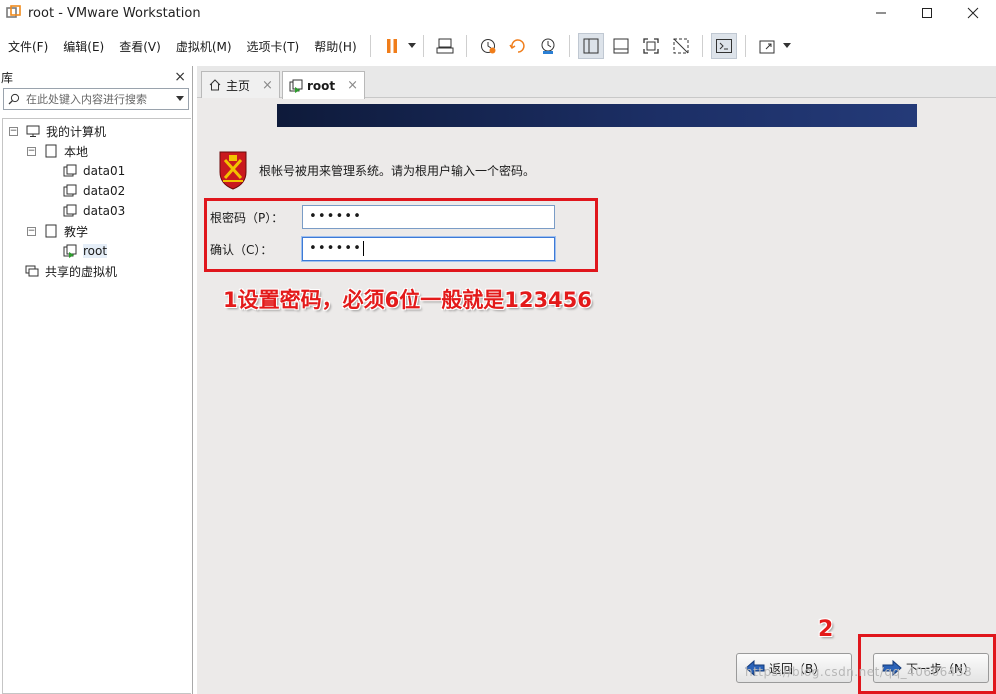  I want to click on tree-node-data02: data02, so click(94, 191).